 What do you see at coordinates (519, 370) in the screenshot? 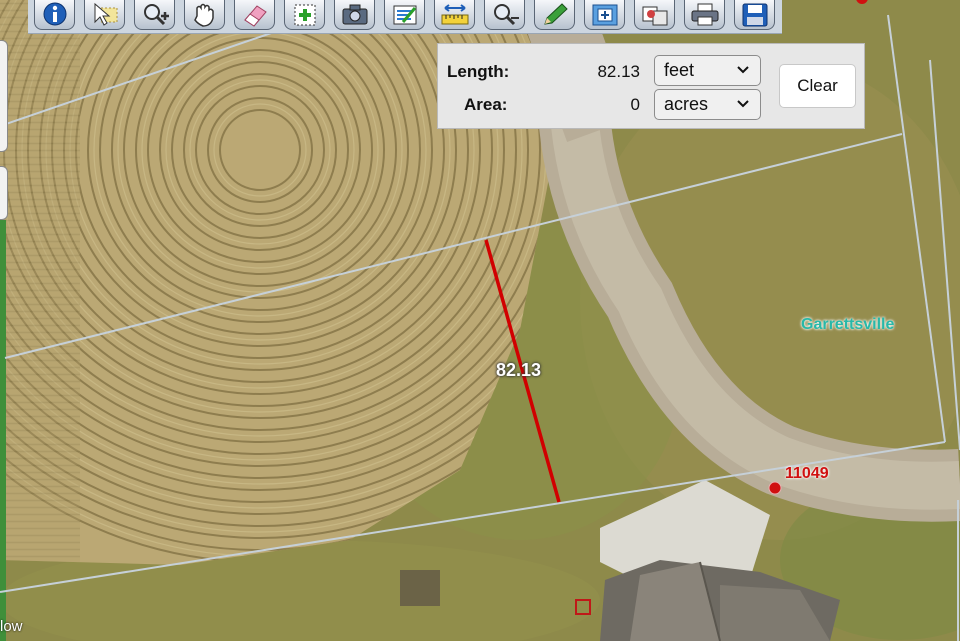
I see `measure-line-label: 82.13` at bounding box center [519, 370].